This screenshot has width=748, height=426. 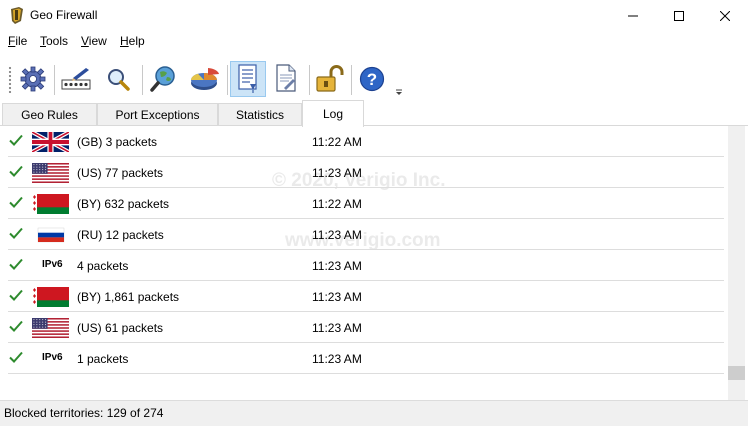 I want to click on packet-count: (US) 77 packets, so click(x=120, y=173).